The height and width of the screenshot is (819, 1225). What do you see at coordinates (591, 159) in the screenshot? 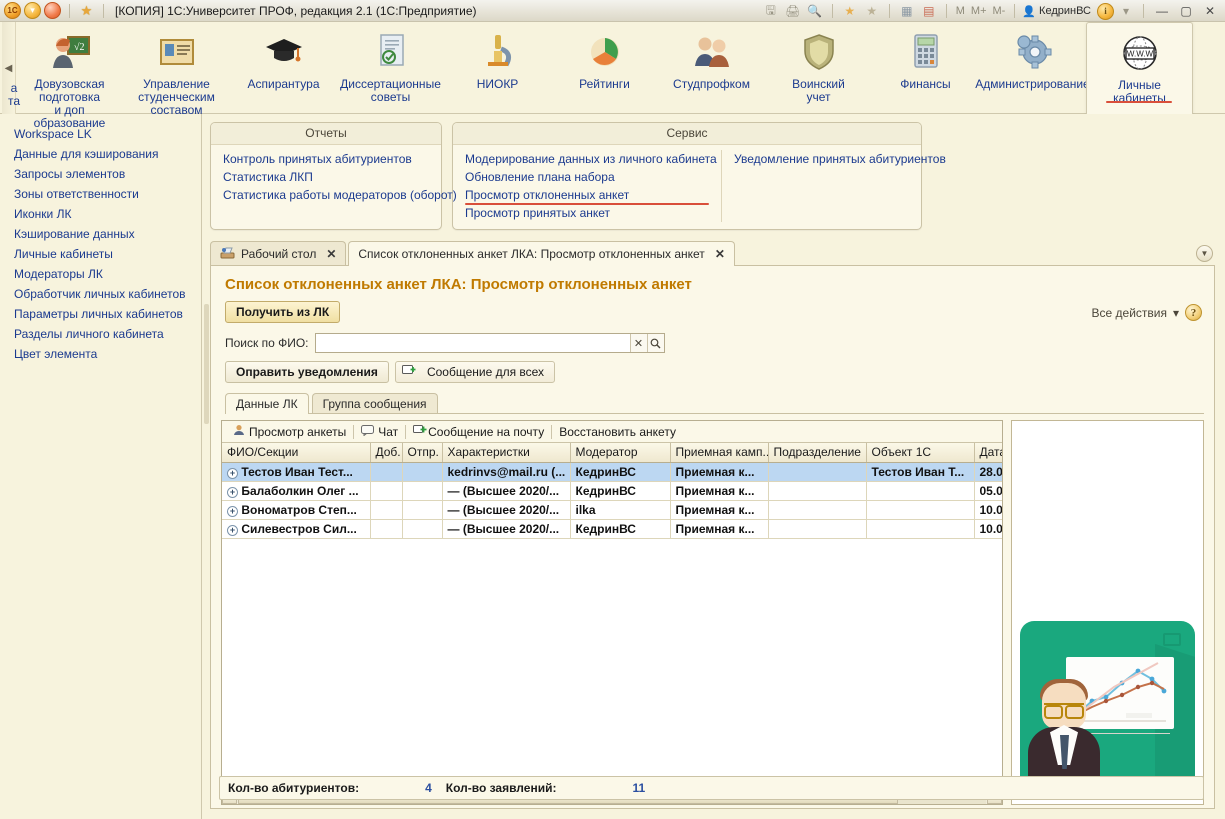
I see `service-link-moderirovanie: Модерирование данных из личного кабинета` at bounding box center [591, 159].